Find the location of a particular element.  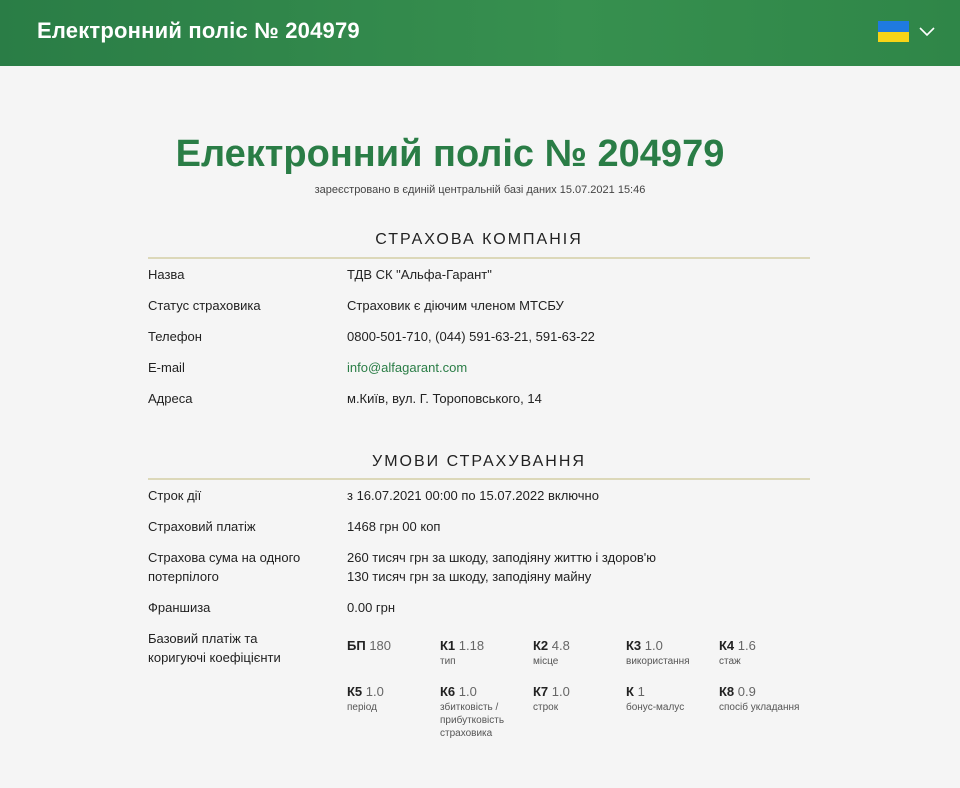

page-title-wrap: Електронний поліс № 204979 is located at coordinates (450, 154).